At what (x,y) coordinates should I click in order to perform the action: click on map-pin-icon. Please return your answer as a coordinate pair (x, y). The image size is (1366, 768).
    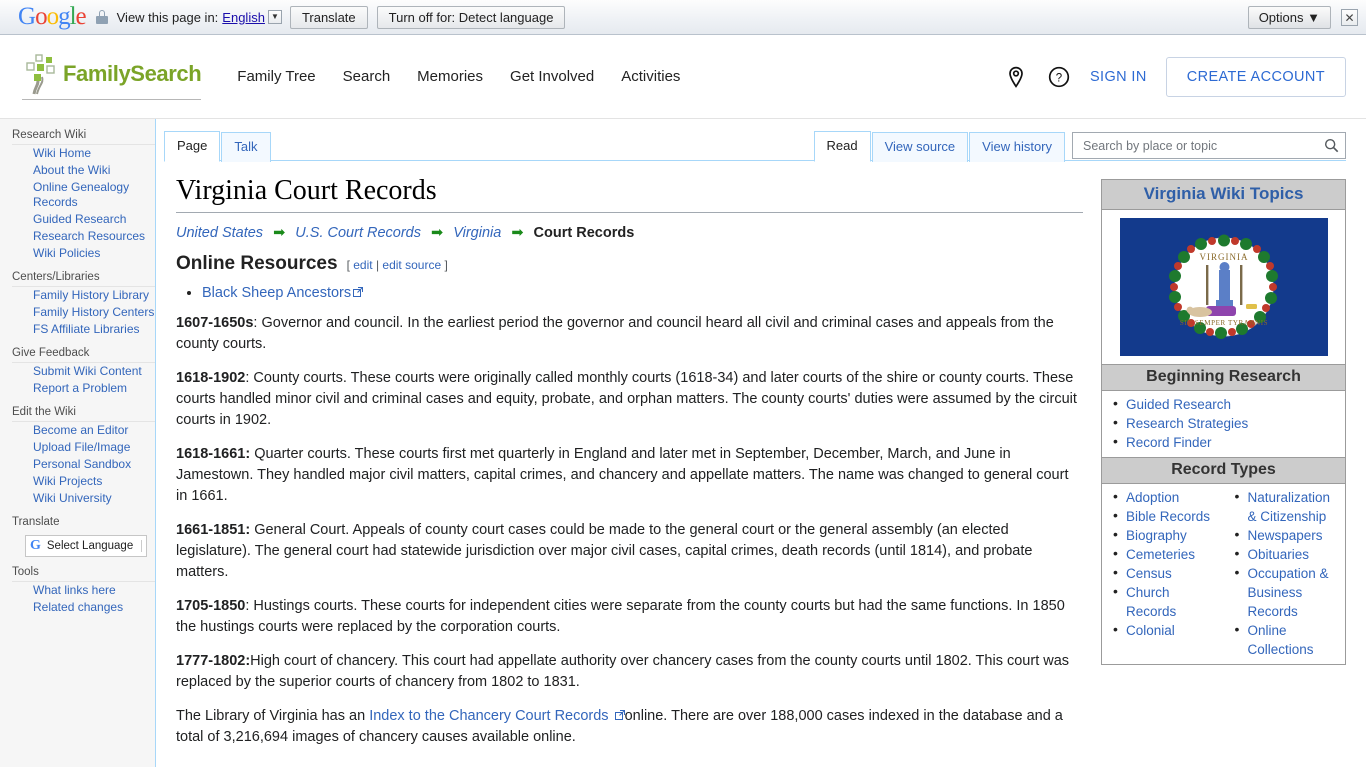
    Looking at the image, I should click on (1016, 77).